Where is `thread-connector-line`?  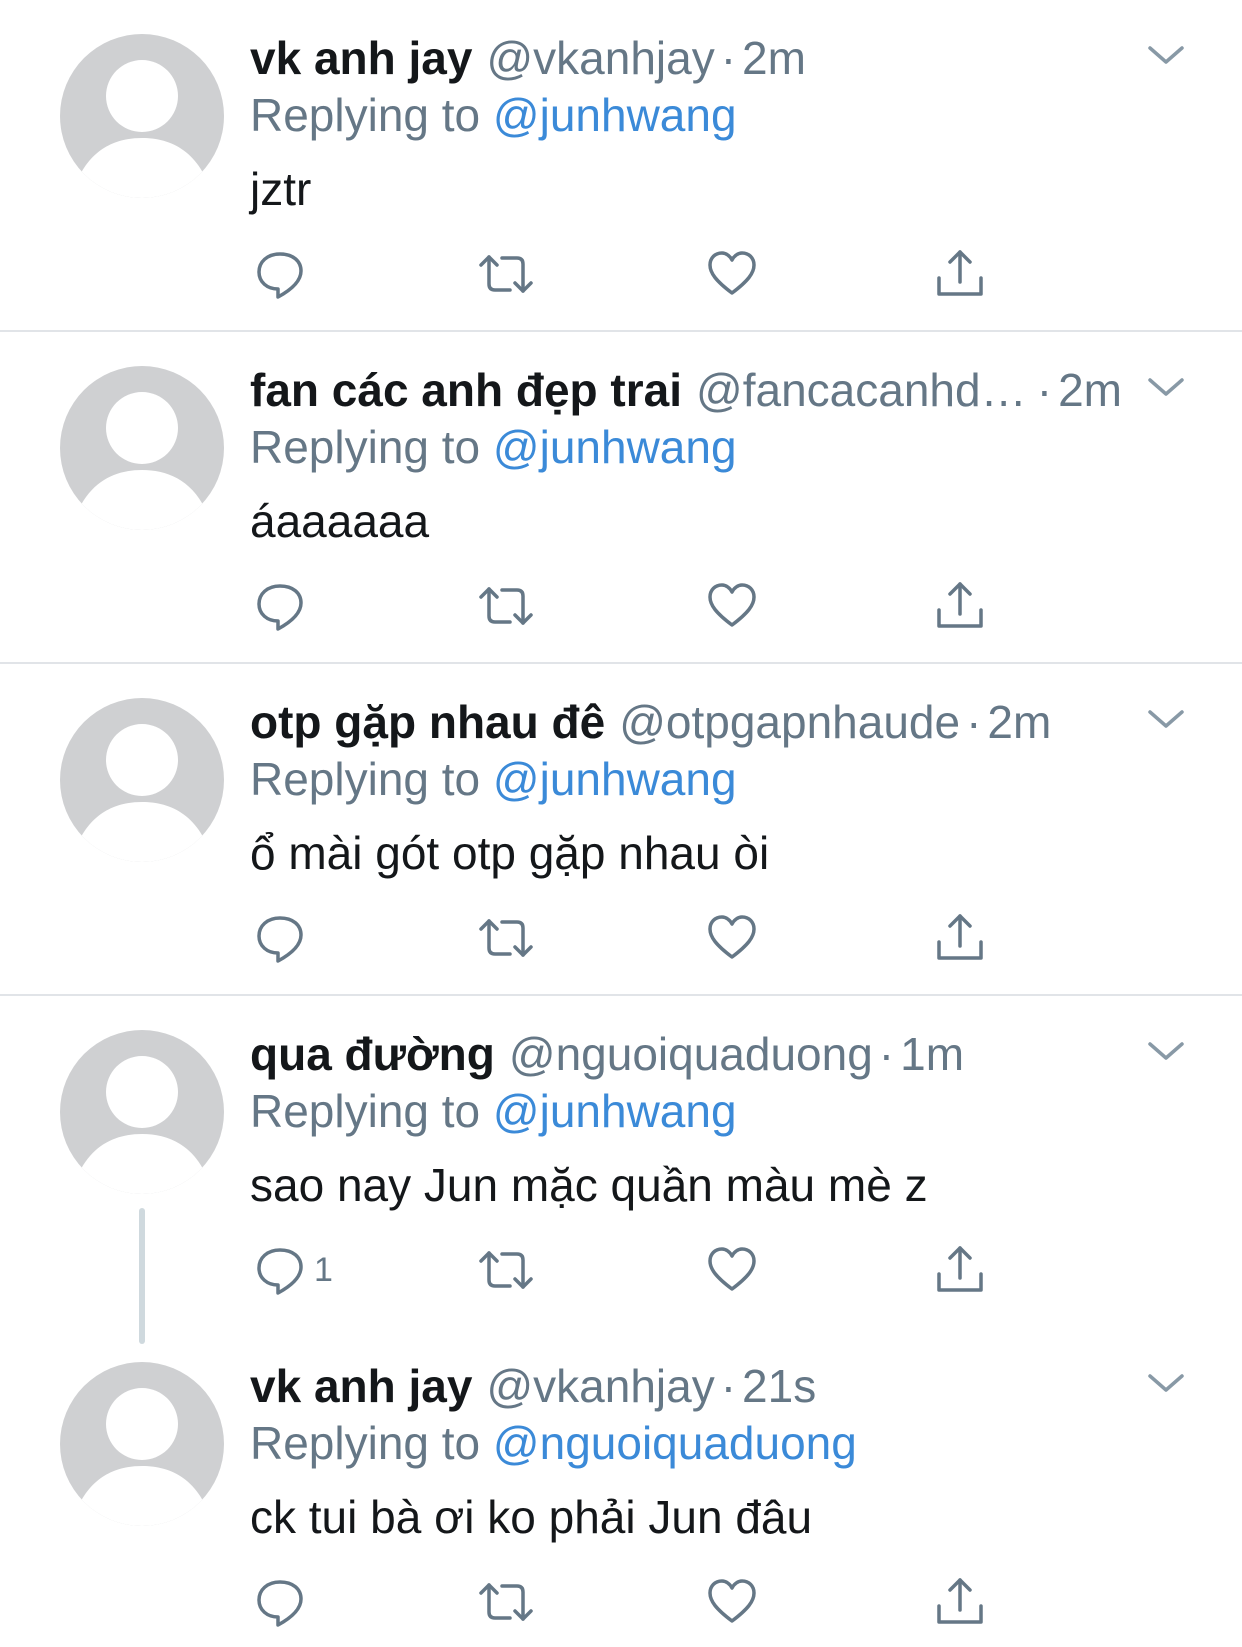 thread-connector-line is located at coordinates (142, 1276).